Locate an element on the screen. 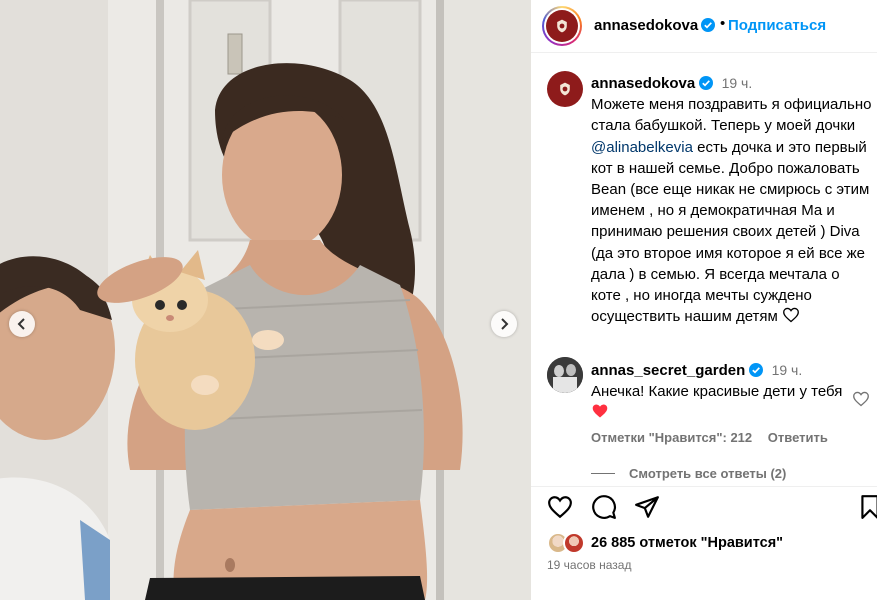 The width and height of the screenshot is (877, 600). chevron-left-icon is located at coordinates (21, 324).